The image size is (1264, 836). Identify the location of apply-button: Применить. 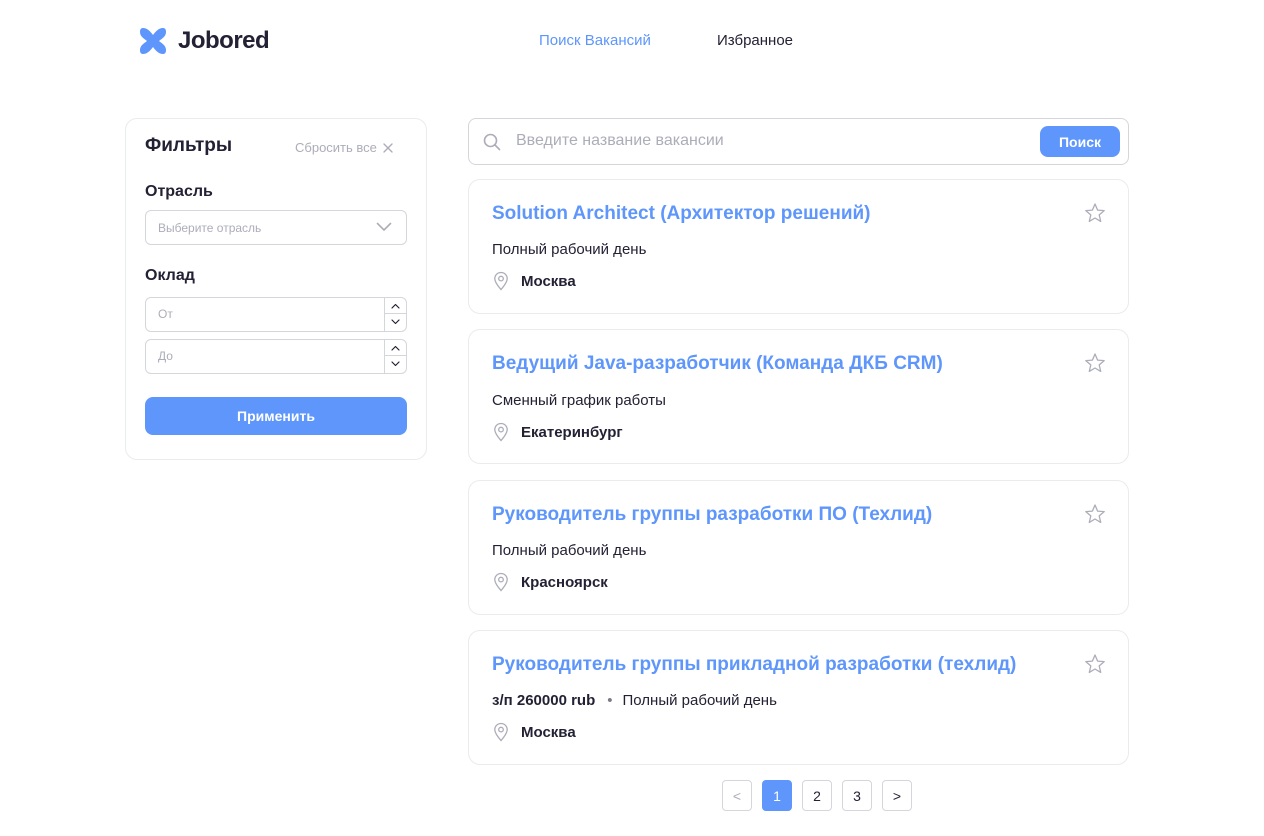
(276, 416).